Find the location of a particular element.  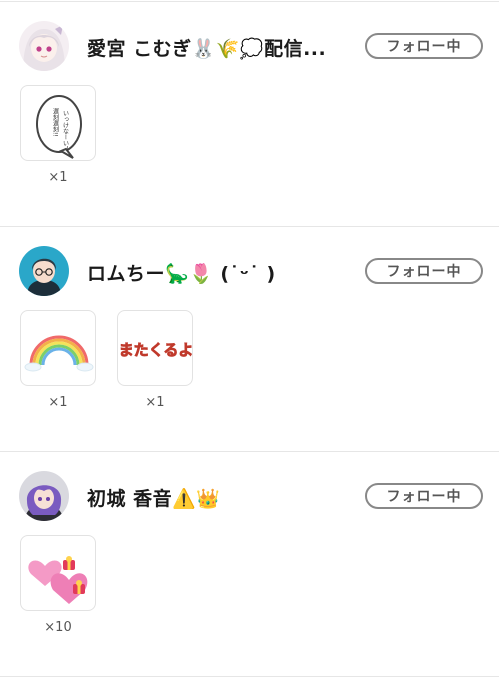

svg-text: 遅刻遅刻!! is located at coordinates (55, 122).